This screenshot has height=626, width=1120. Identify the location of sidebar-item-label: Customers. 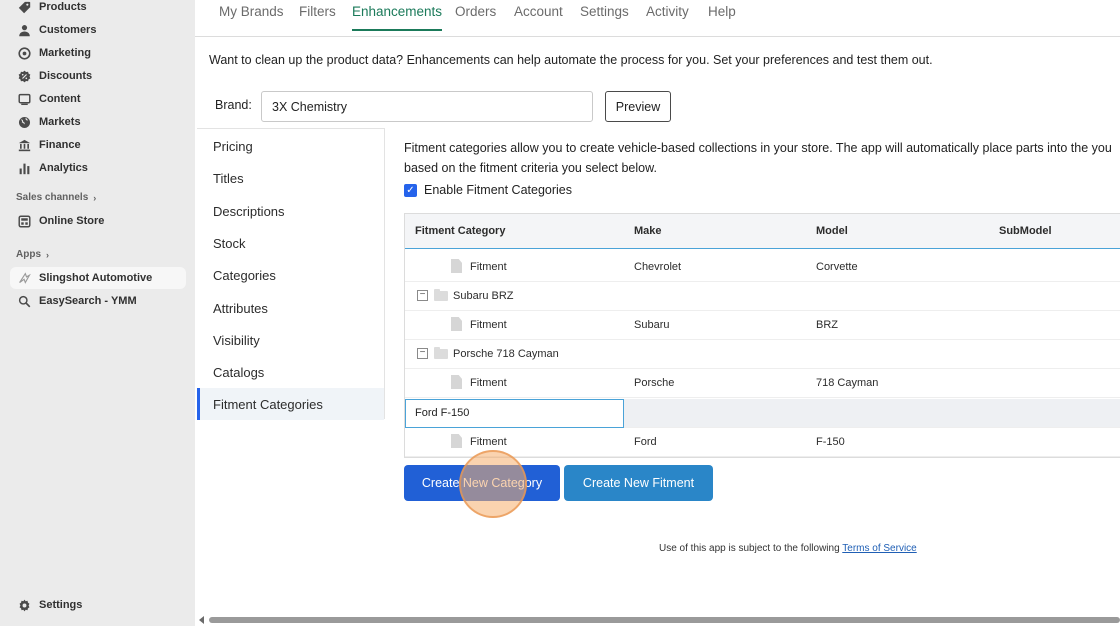
(68, 30).